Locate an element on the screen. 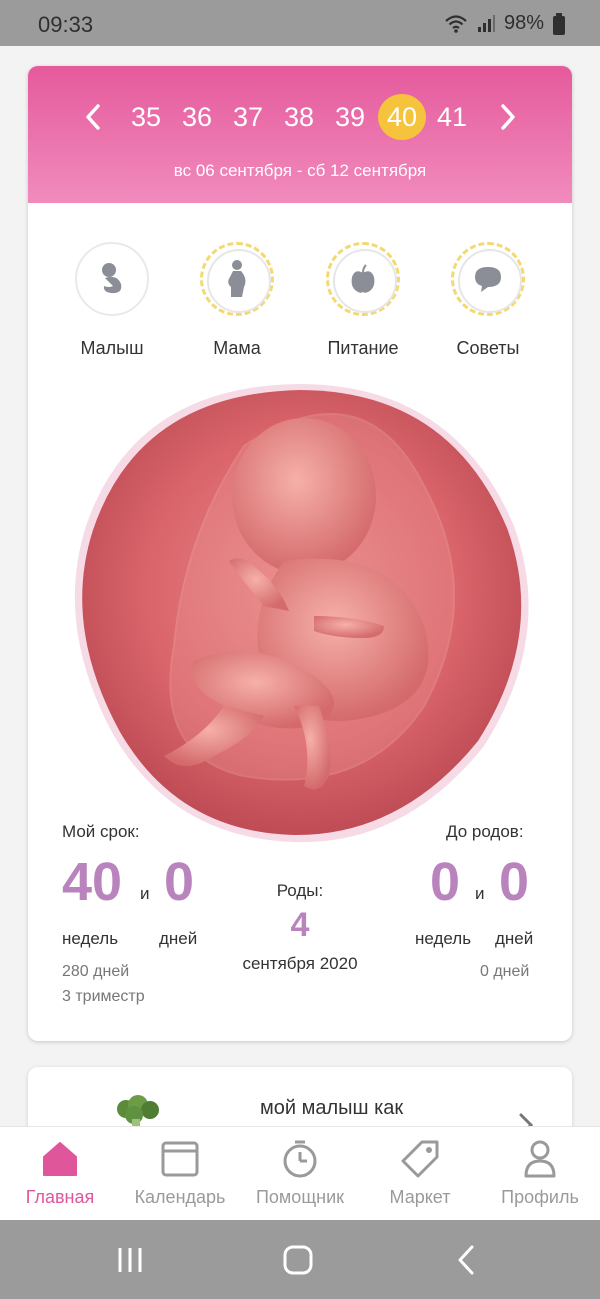 The height and width of the screenshot is (1299, 600). week-37: 37 is located at coordinates (248, 117).